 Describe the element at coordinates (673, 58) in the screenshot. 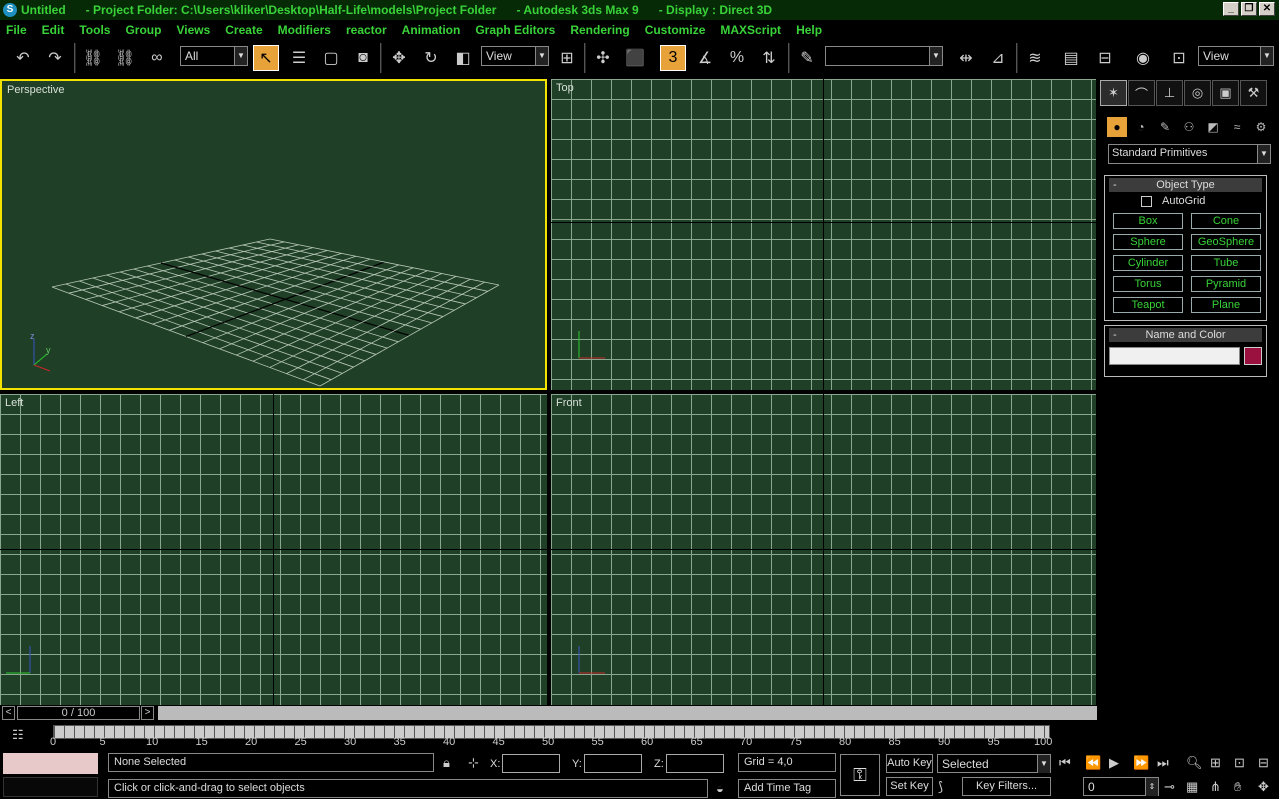

I see `snaps-toggle-icon: 3` at that location.